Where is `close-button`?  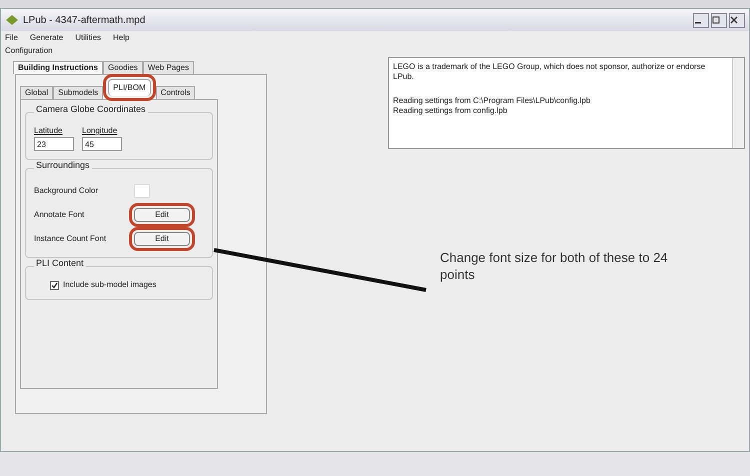
close-button is located at coordinates (737, 20).